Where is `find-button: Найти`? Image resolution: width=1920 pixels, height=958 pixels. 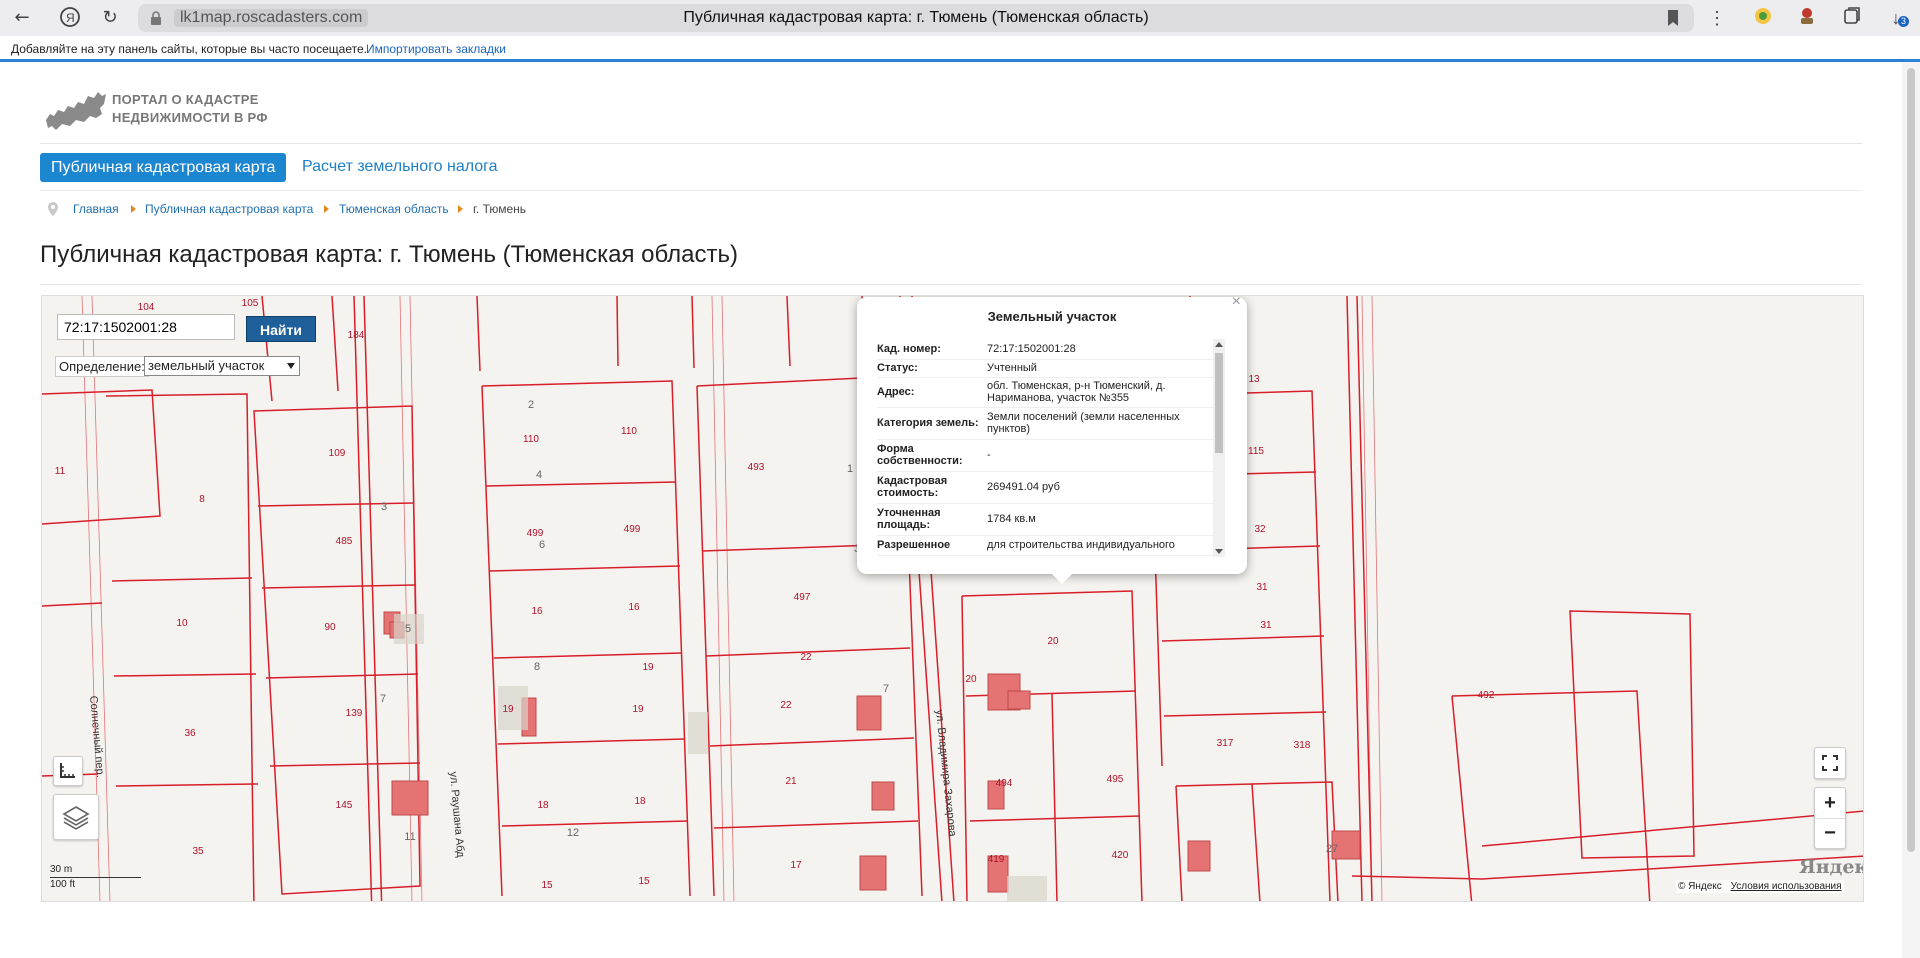 find-button: Найти is located at coordinates (281, 329).